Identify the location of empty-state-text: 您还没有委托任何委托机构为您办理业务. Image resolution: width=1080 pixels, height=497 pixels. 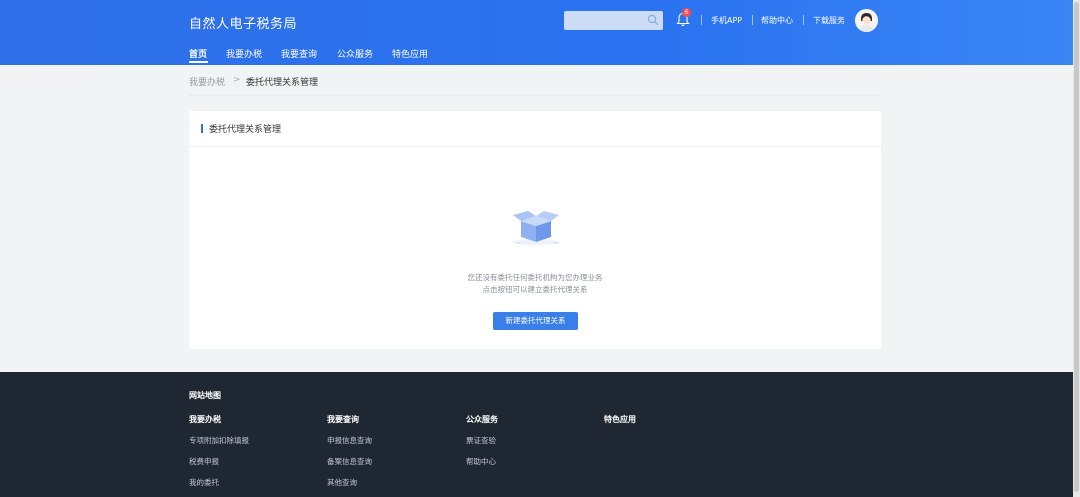
(535, 277).